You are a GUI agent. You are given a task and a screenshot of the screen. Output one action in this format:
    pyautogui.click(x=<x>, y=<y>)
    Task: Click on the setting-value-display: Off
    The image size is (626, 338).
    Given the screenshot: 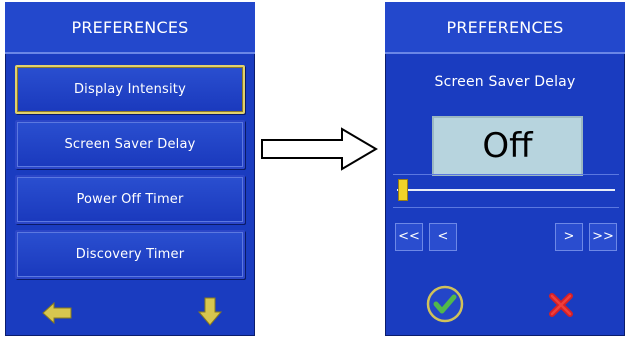 What is the action you would take?
    pyautogui.click(x=507, y=146)
    